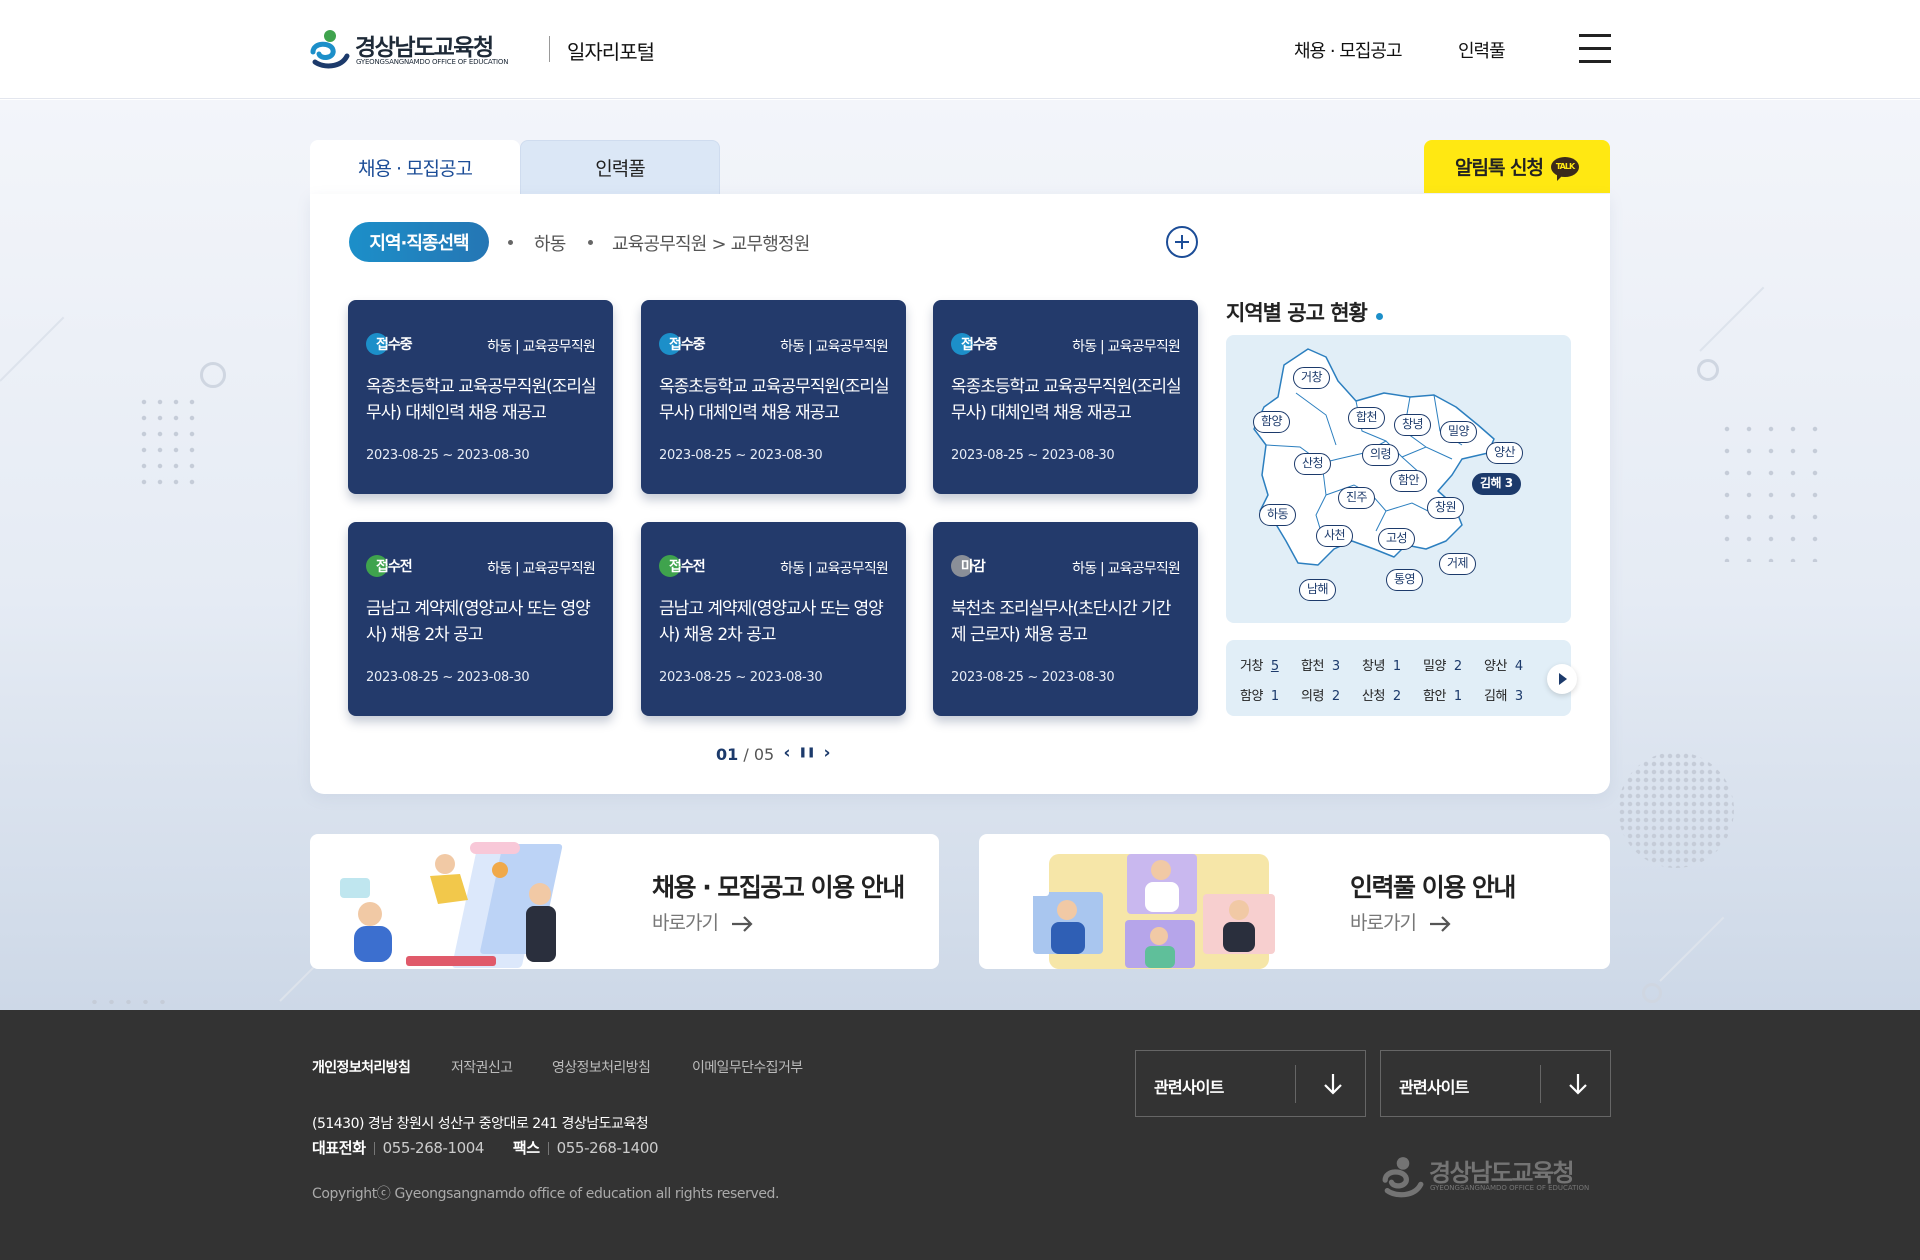 Image resolution: width=1920 pixels, height=1260 pixels. Describe the element at coordinates (611, 50) in the screenshot. I see `site-name: 일자리포털` at that location.